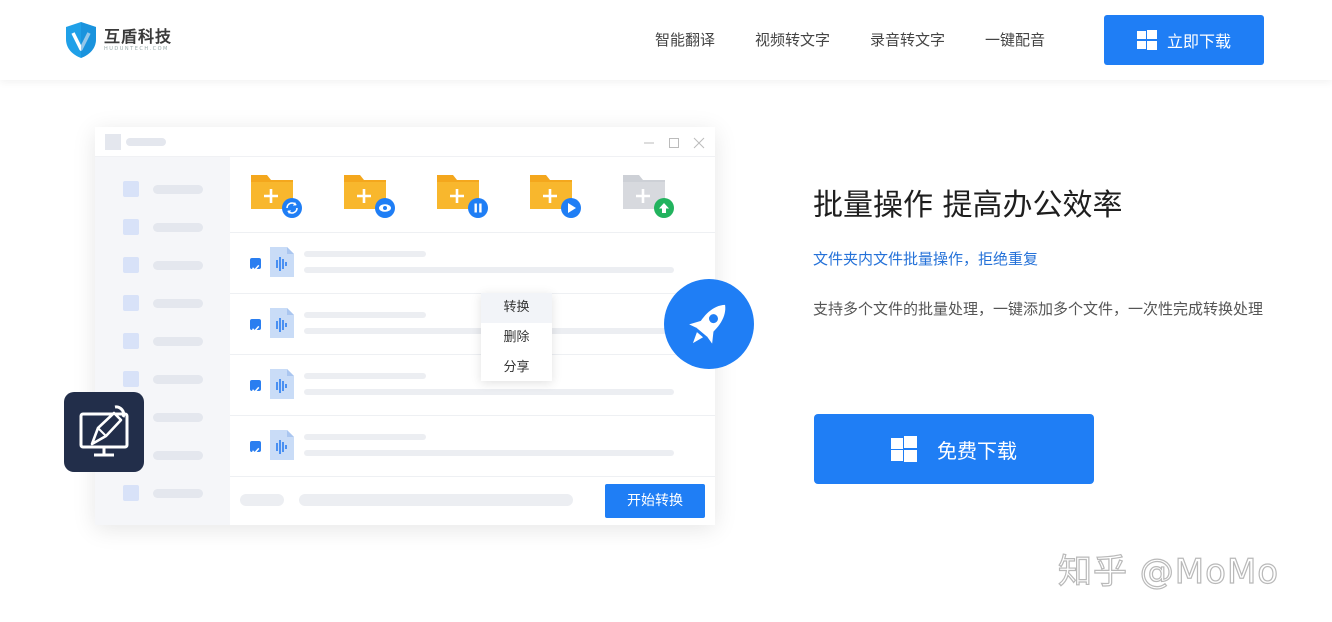 This screenshot has width=1332, height=622. What do you see at coordinates (907, 40) in the screenshot?
I see `nav-item-audio-to-text: 录音转文字` at bounding box center [907, 40].